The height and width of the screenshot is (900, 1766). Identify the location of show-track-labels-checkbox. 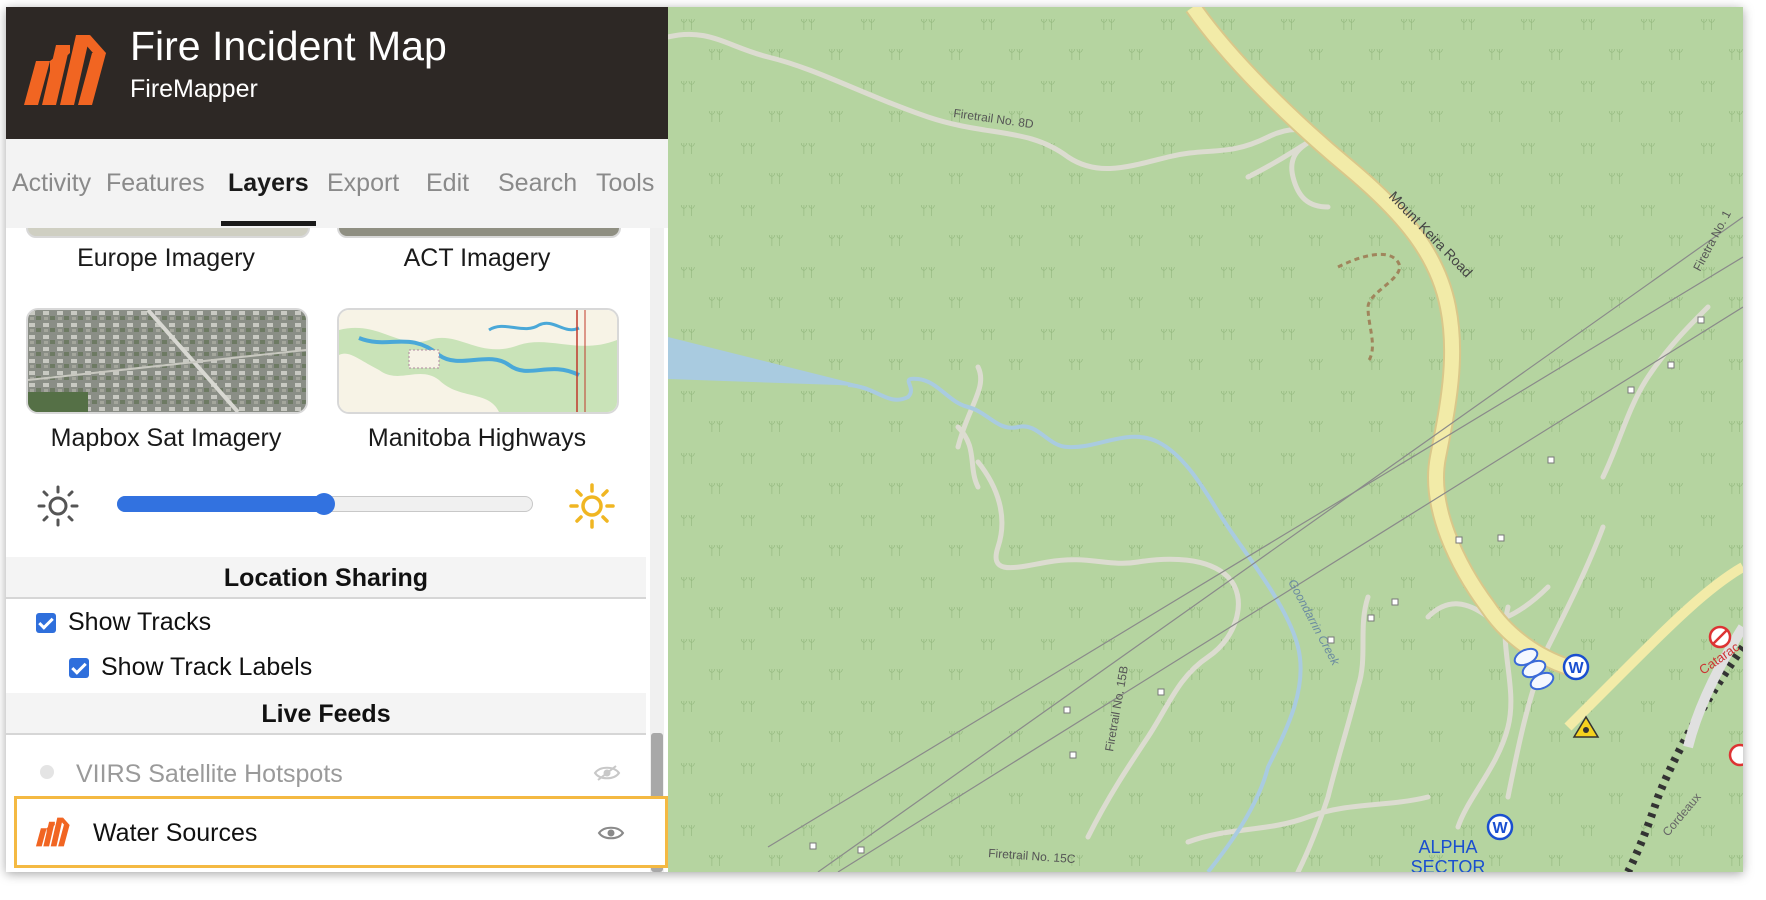
(79, 667).